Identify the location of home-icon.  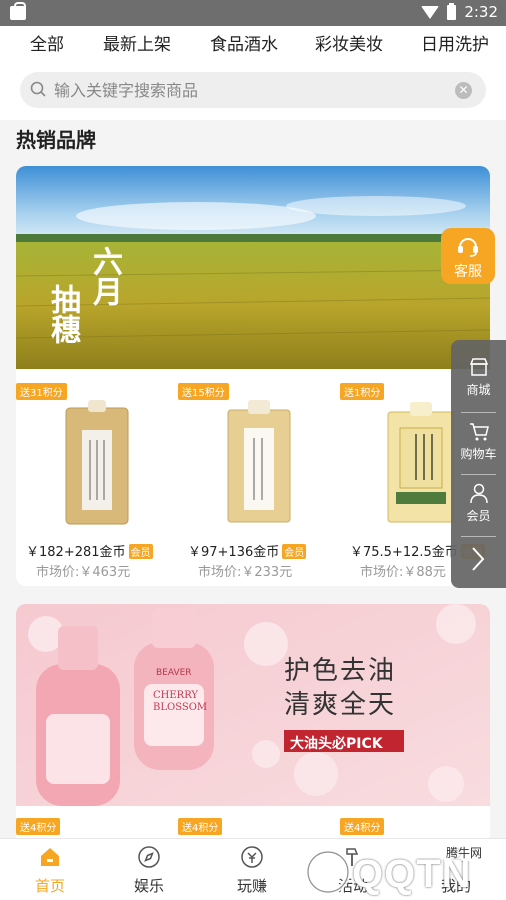
(50, 857).